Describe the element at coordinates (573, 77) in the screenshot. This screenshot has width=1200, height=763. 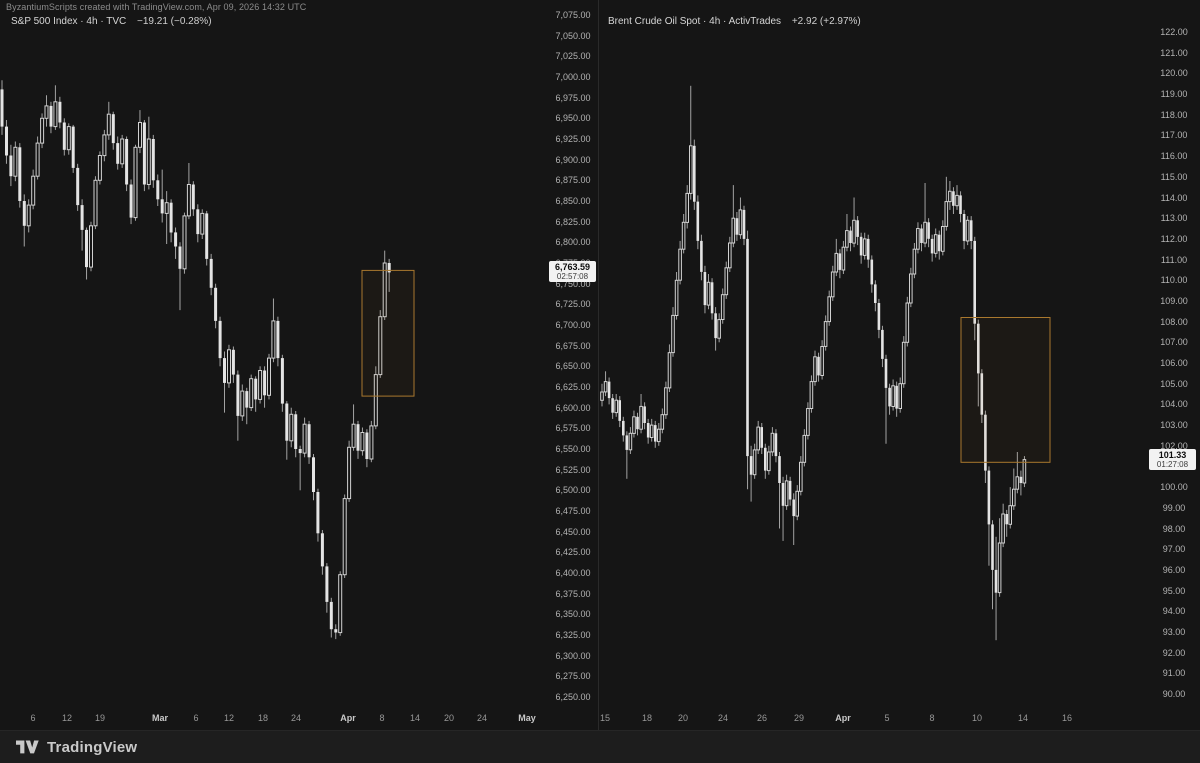
I see `price-tick: 7,000.00` at that location.